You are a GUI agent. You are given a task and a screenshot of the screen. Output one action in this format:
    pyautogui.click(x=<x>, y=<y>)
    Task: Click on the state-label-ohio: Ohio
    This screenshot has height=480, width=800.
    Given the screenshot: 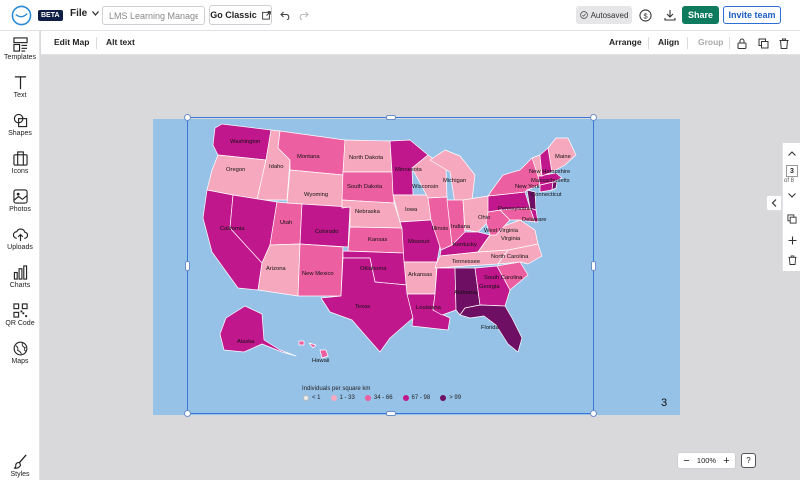 What is the action you would take?
    pyautogui.click(x=484, y=218)
    